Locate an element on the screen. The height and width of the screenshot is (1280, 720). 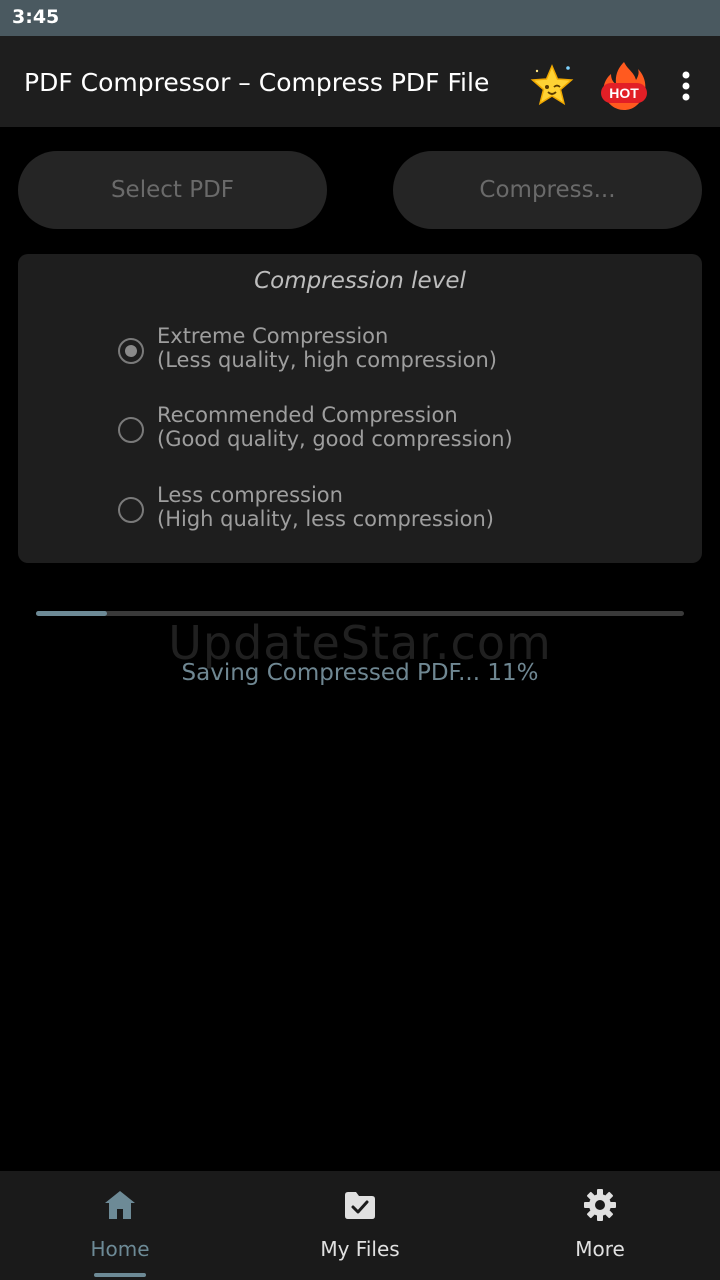
select-pdf-button: Select PDF is located at coordinates (172, 190).